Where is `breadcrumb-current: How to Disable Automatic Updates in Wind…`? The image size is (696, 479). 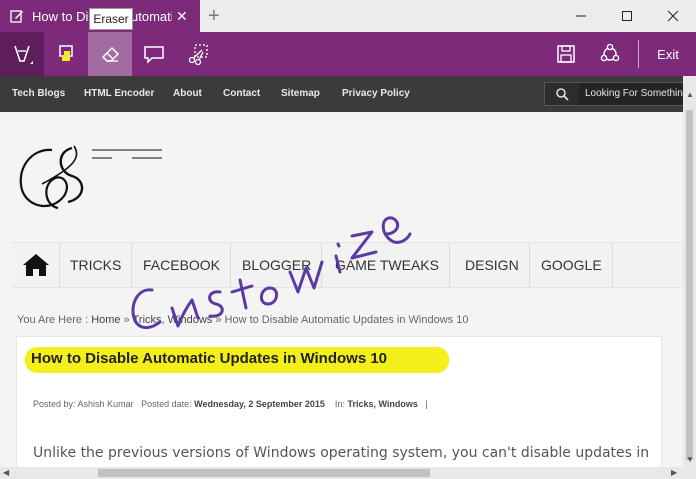
breadcrumb-current: How to Disable Automatic Updates in Wind… is located at coordinates (346, 320).